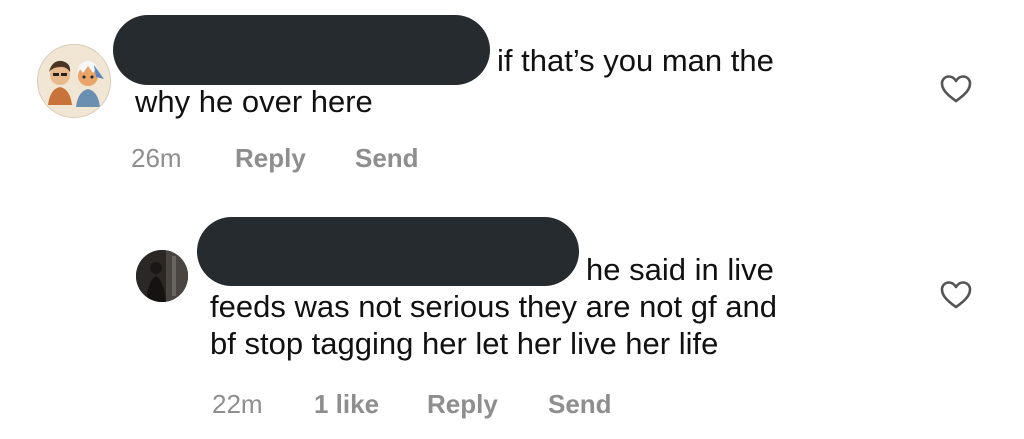 Image resolution: width=1024 pixels, height=439 pixels. What do you see at coordinates (680, 269) in the screenshot?
I see `comment-text-line: he said in live` at bounding box center [680, 269].